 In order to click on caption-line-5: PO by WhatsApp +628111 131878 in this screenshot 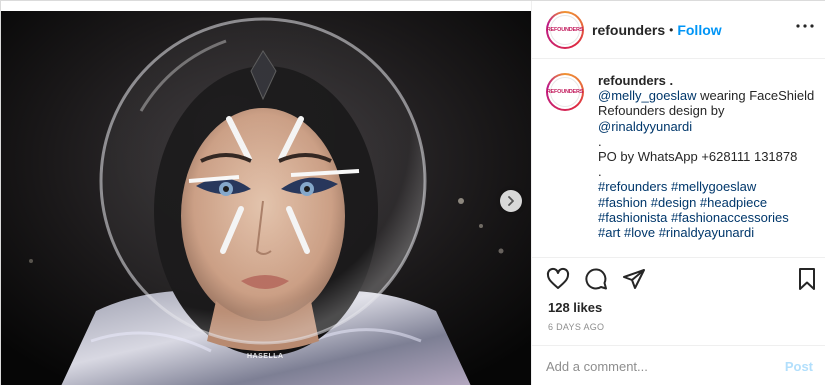, I will do `click(698, 157)`.